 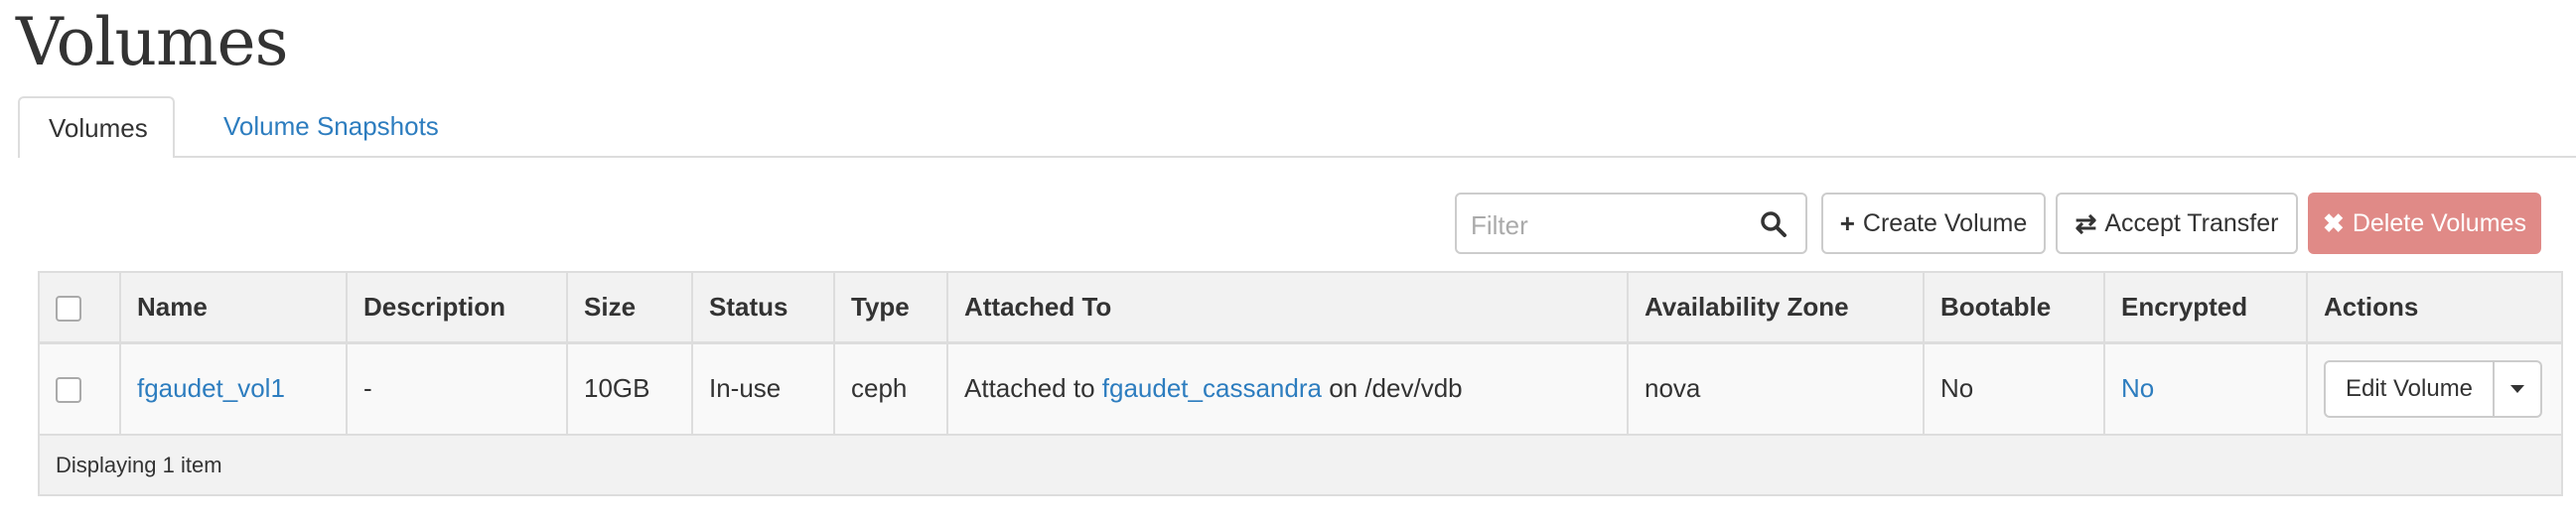 What do you see at coordinates (2015, 309) in the screenshot?
I see `column-header: Bootable` at bounding box center [2015, 309].